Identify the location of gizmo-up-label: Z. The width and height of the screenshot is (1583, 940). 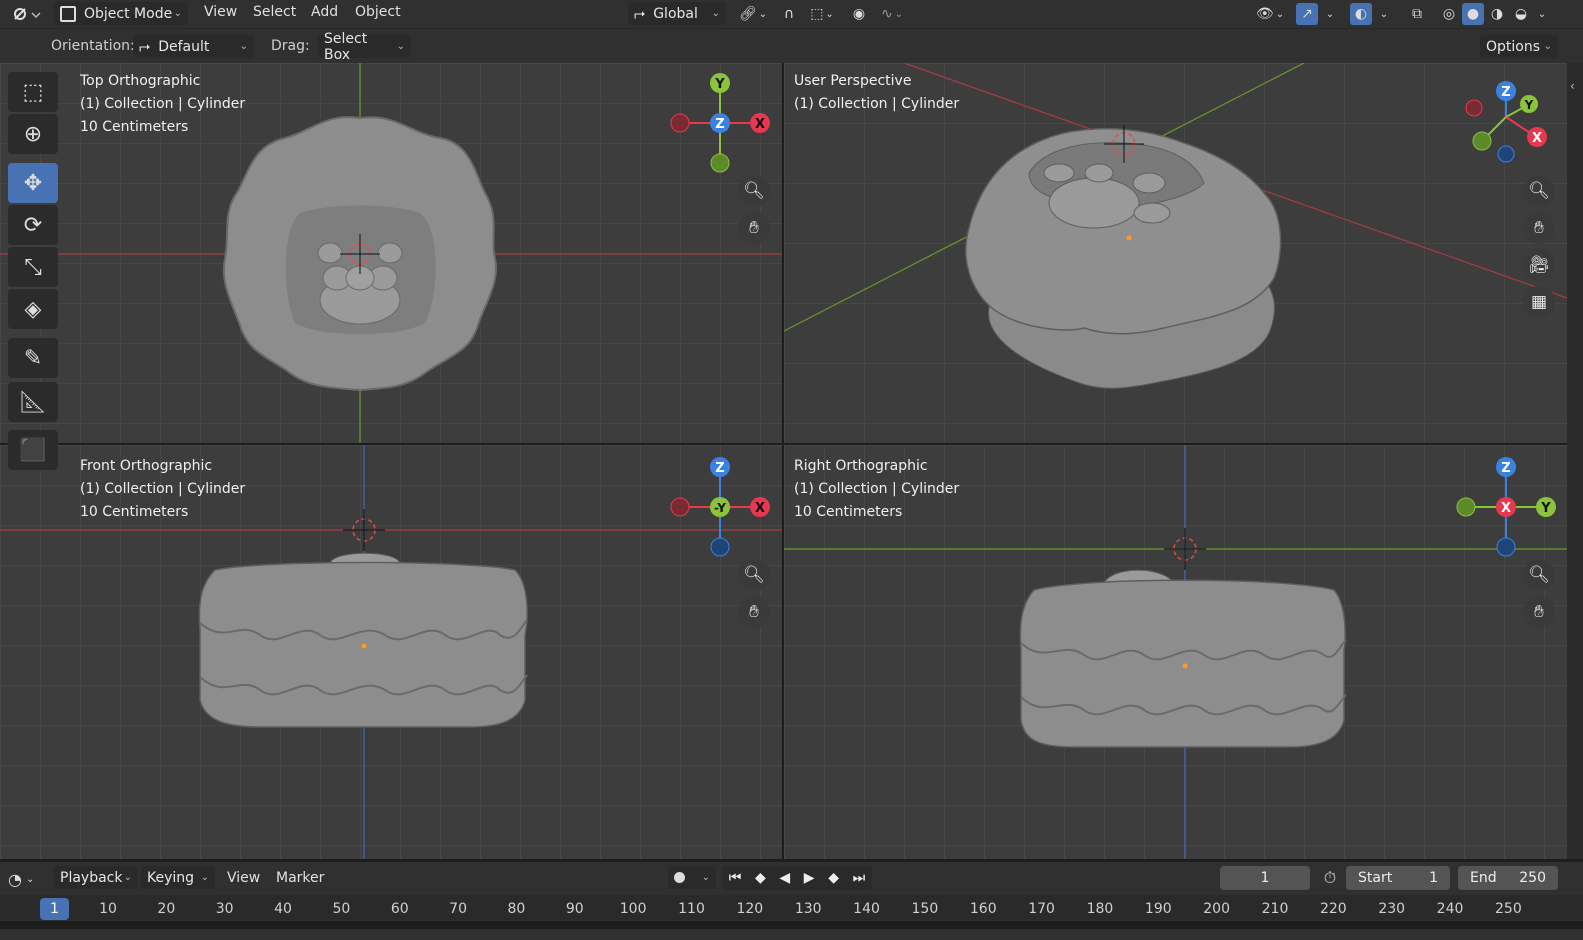
(719, 468).